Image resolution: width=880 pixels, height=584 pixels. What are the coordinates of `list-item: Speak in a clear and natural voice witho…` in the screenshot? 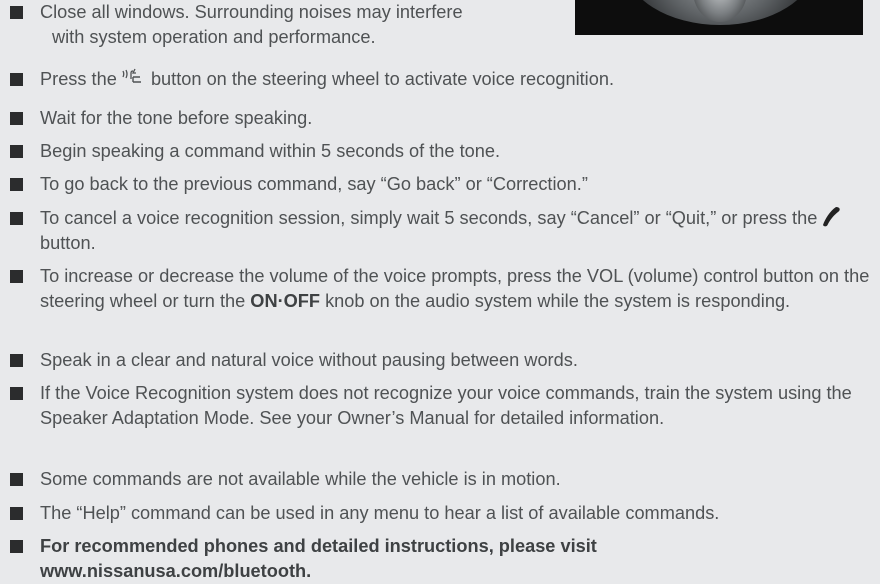 It's located at (440, 360).